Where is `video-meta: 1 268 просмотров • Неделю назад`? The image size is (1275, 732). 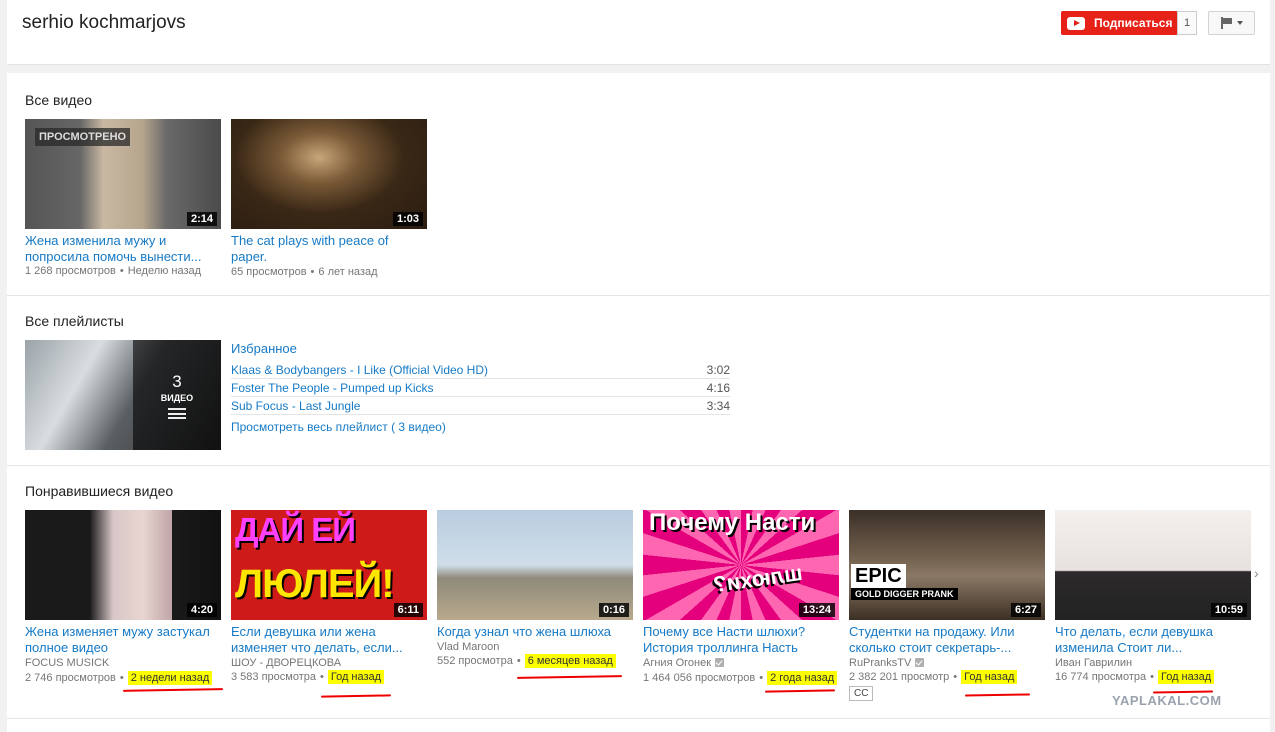
video-meta: 1 268 просмотров • Неделю назад is located at coordinates (113, 271).